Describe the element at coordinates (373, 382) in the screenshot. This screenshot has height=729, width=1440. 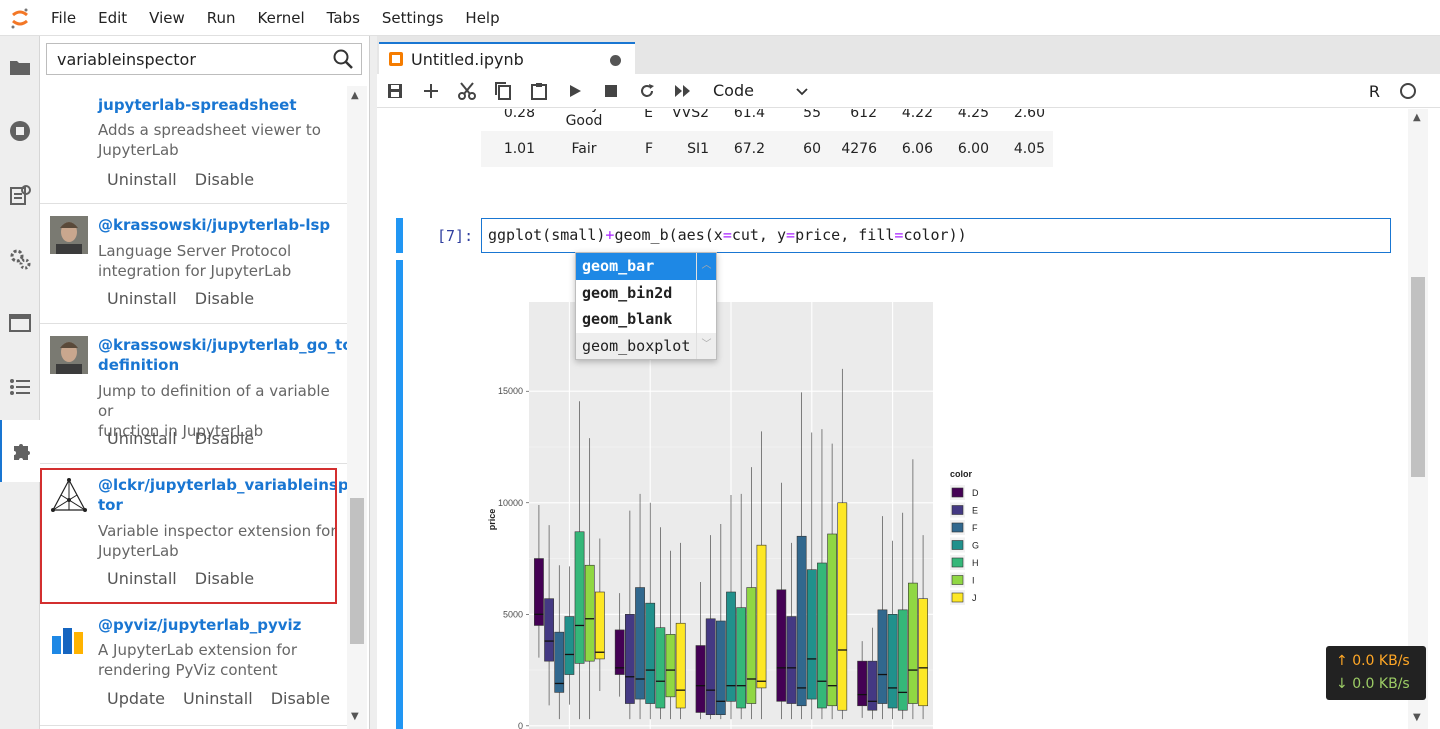
I see `panel-splitter` at that location.